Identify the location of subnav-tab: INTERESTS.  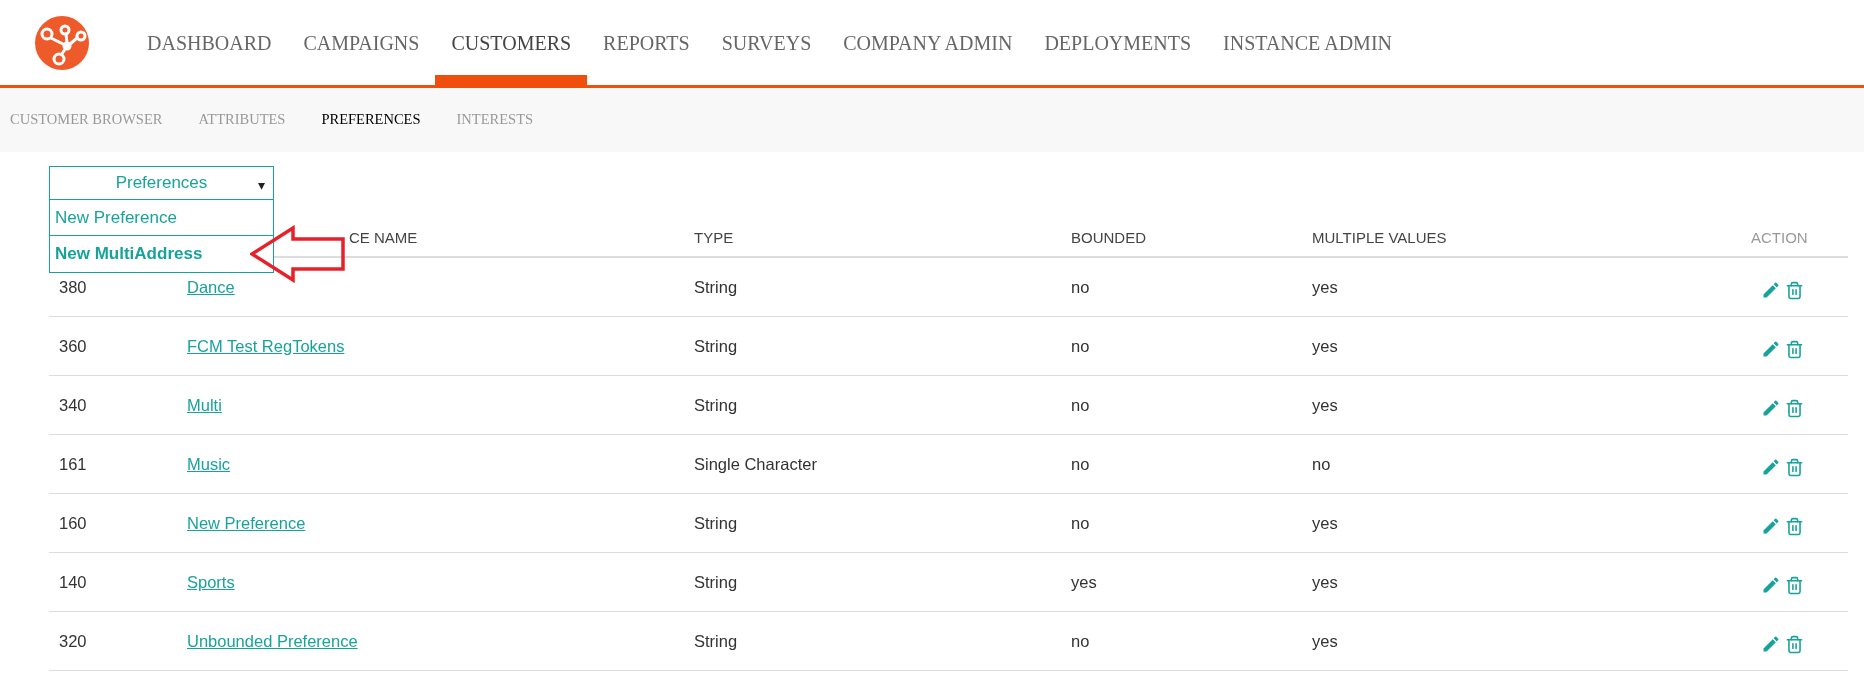
(495, 120).